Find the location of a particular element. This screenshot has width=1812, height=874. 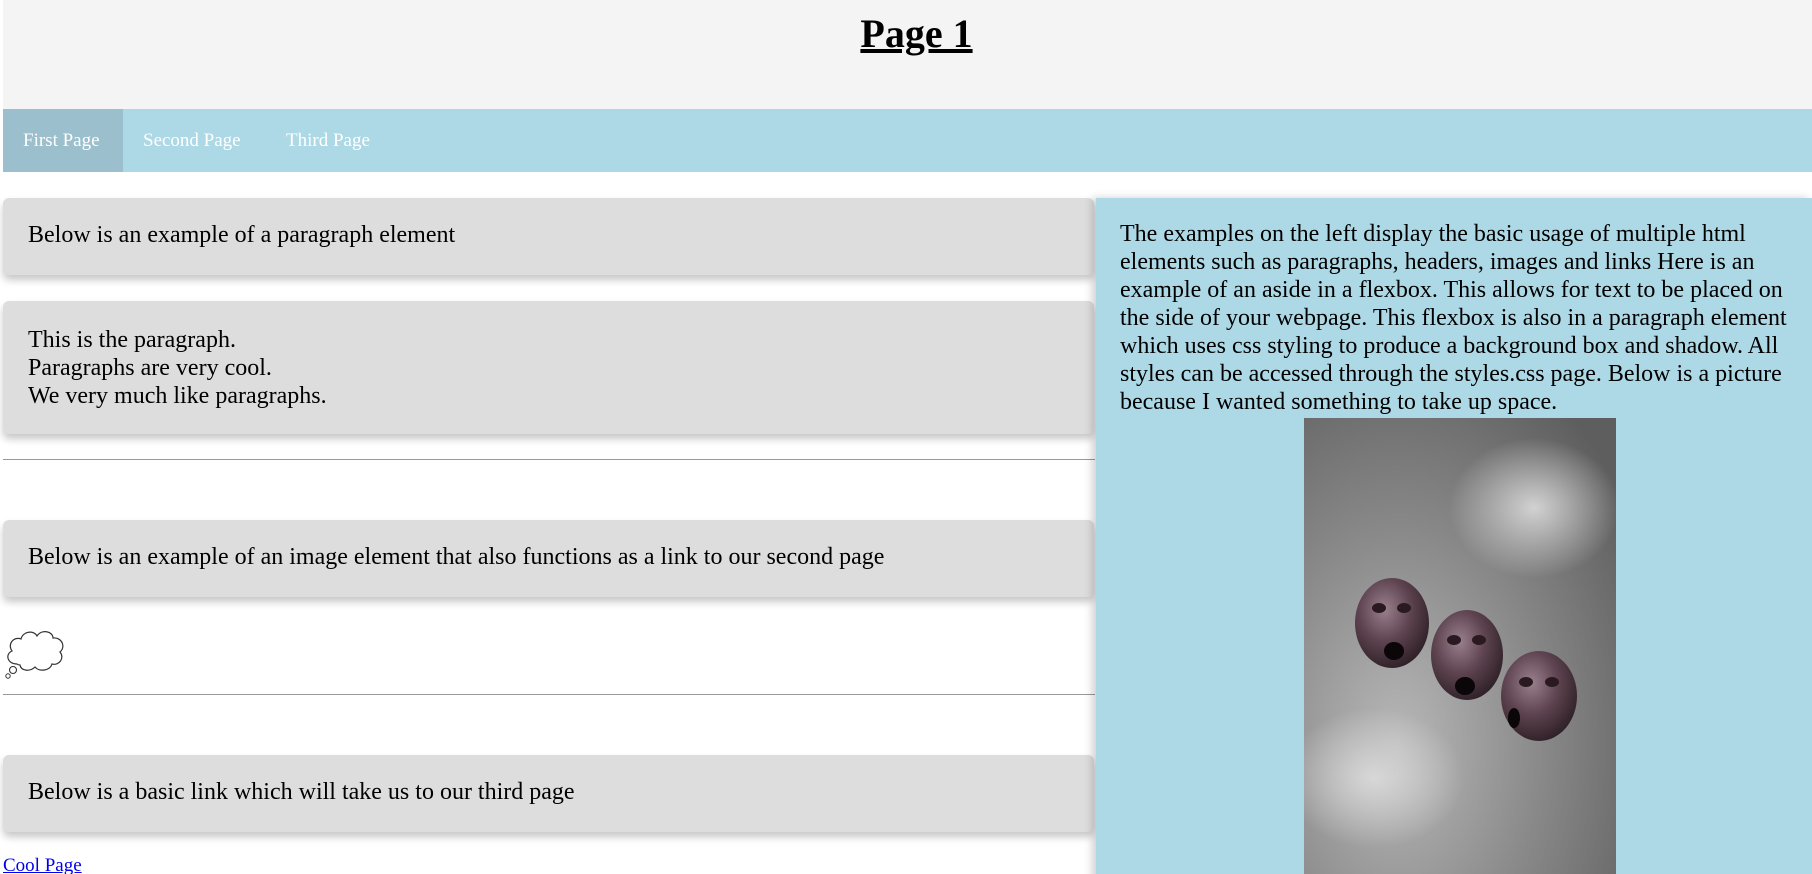

paragraph-line: This is the paragraph. is located at coordinates (132, 340).